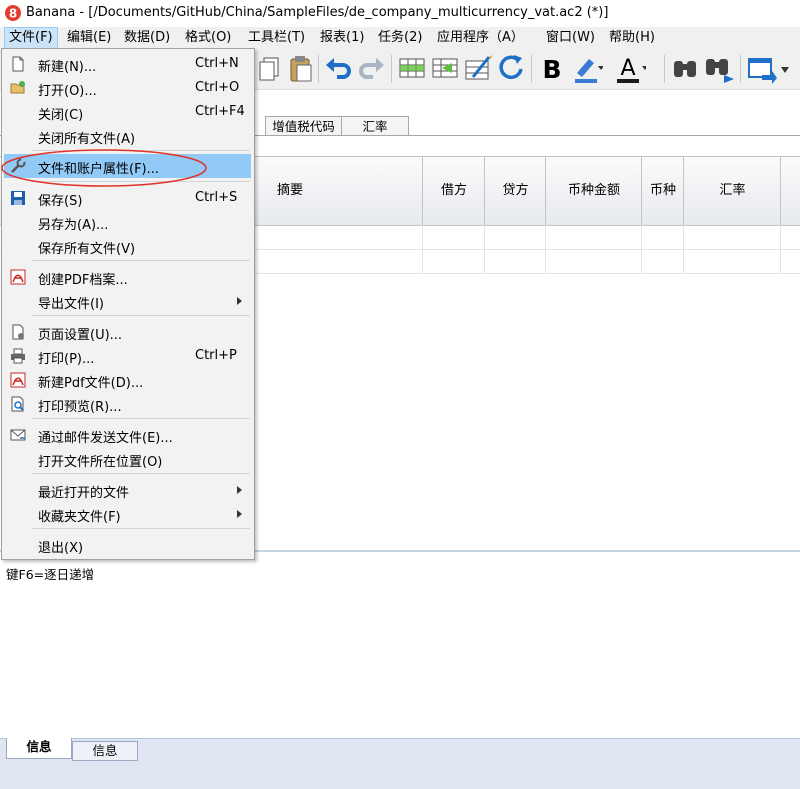 Image resolution: width=800 pixels, height=789 pixels. What do you see at coordinates (339, 68) in the screenshot?
I see `undo-icon` at bounding box center [339, 68].